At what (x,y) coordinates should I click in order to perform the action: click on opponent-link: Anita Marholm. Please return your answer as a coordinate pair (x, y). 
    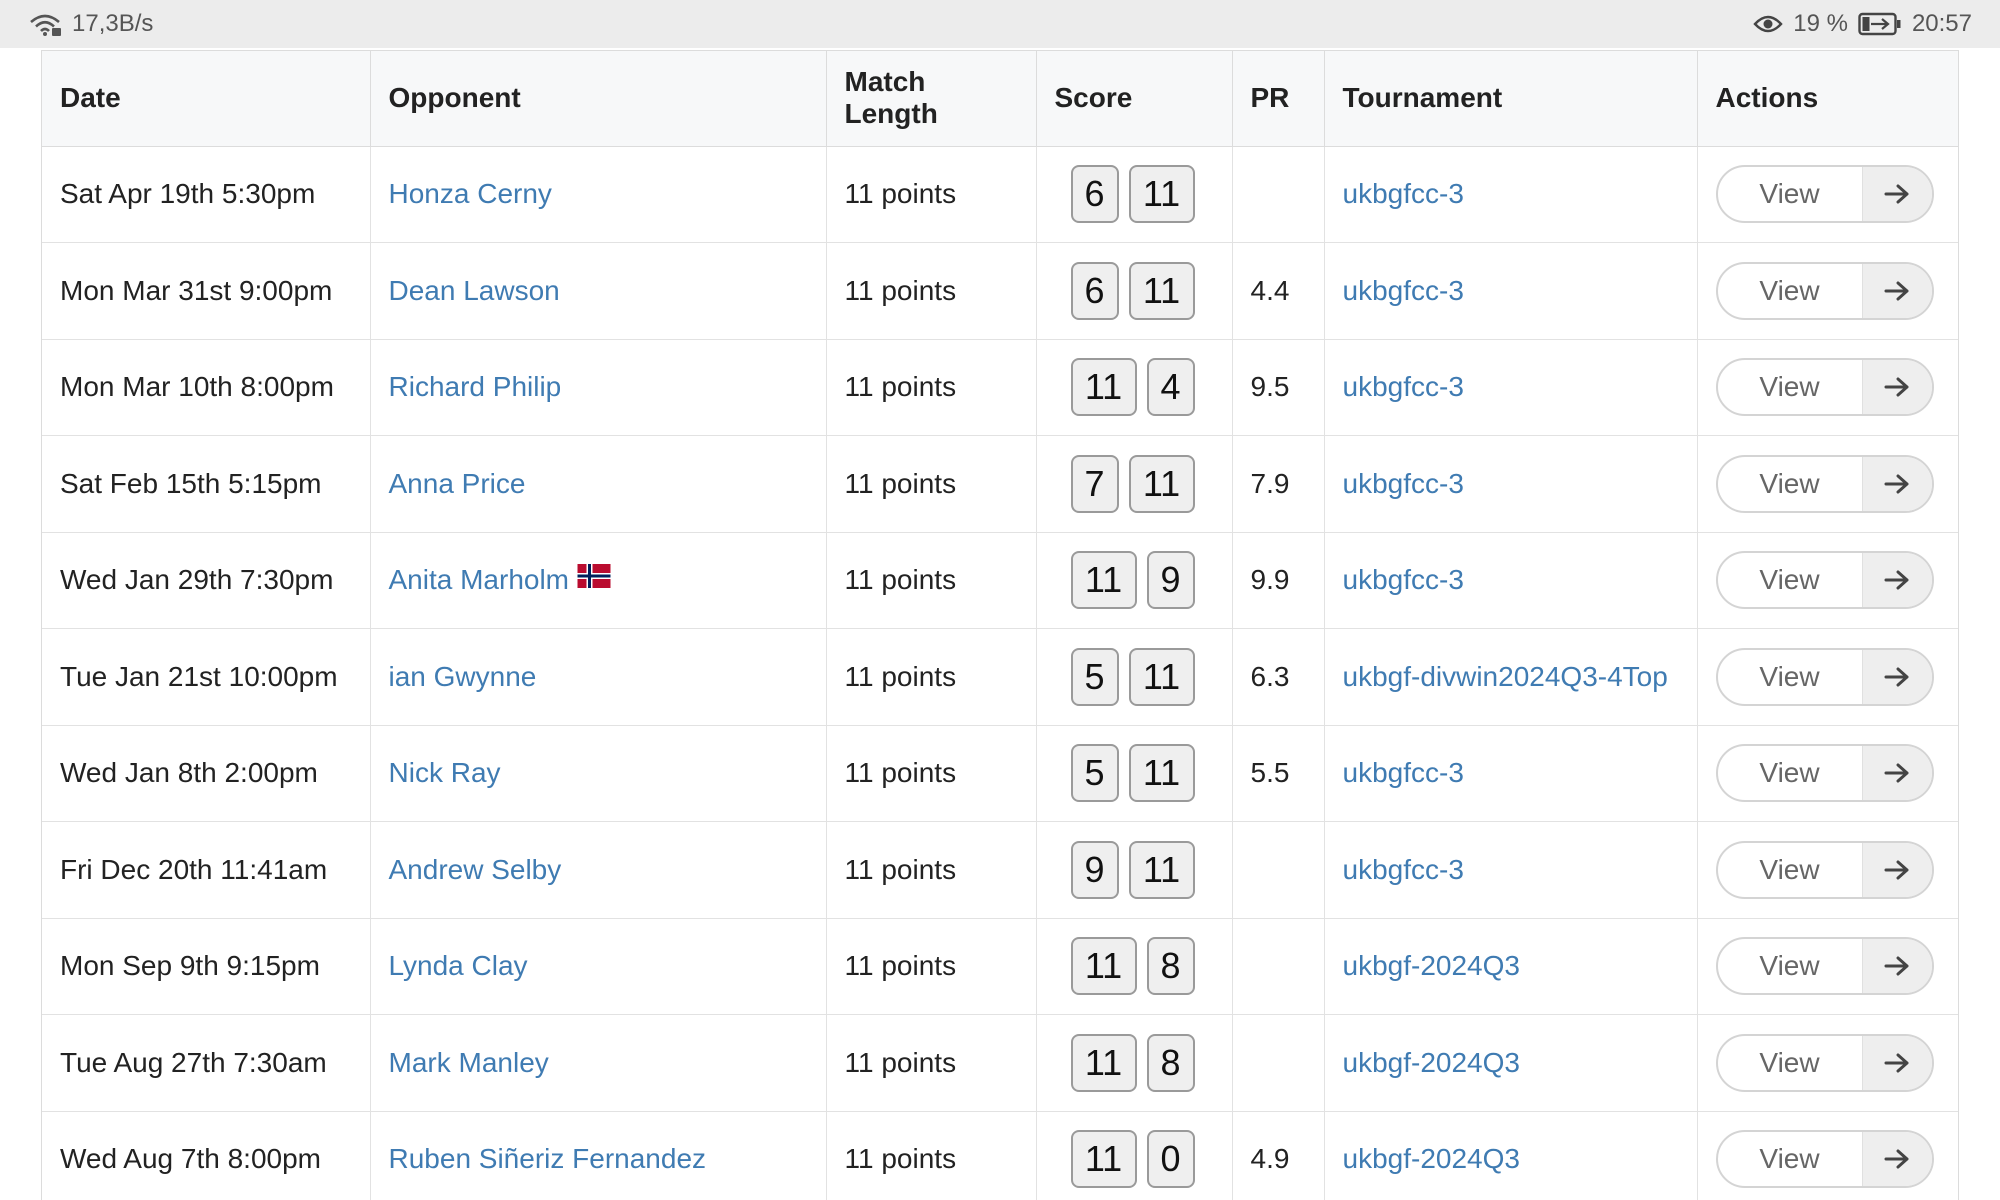
    Looking at the image, I should click on (479, 579).